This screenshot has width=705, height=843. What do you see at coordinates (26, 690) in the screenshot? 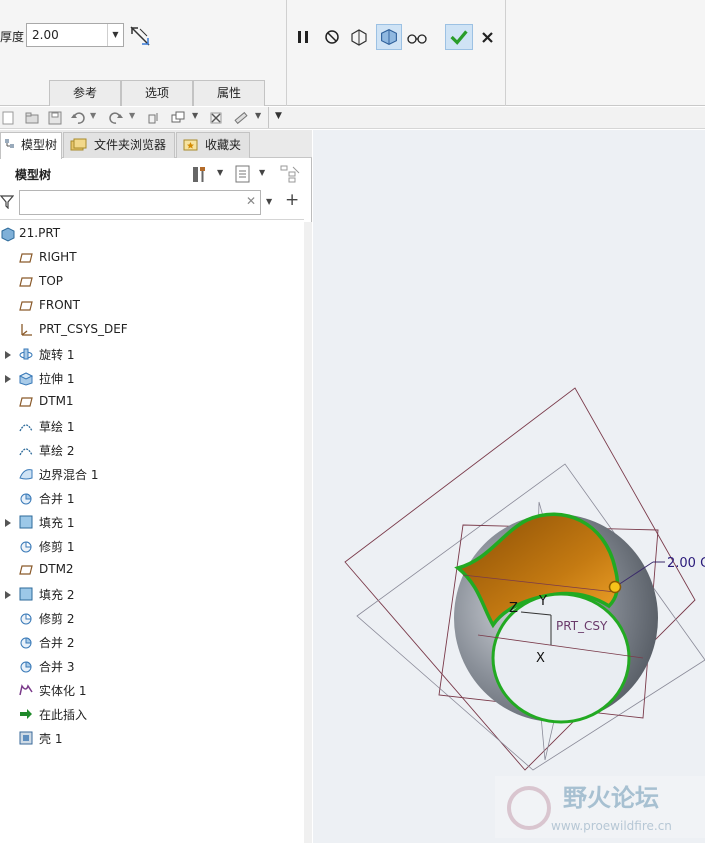
I see `solidify-icon` at bounding box center [26, 690].